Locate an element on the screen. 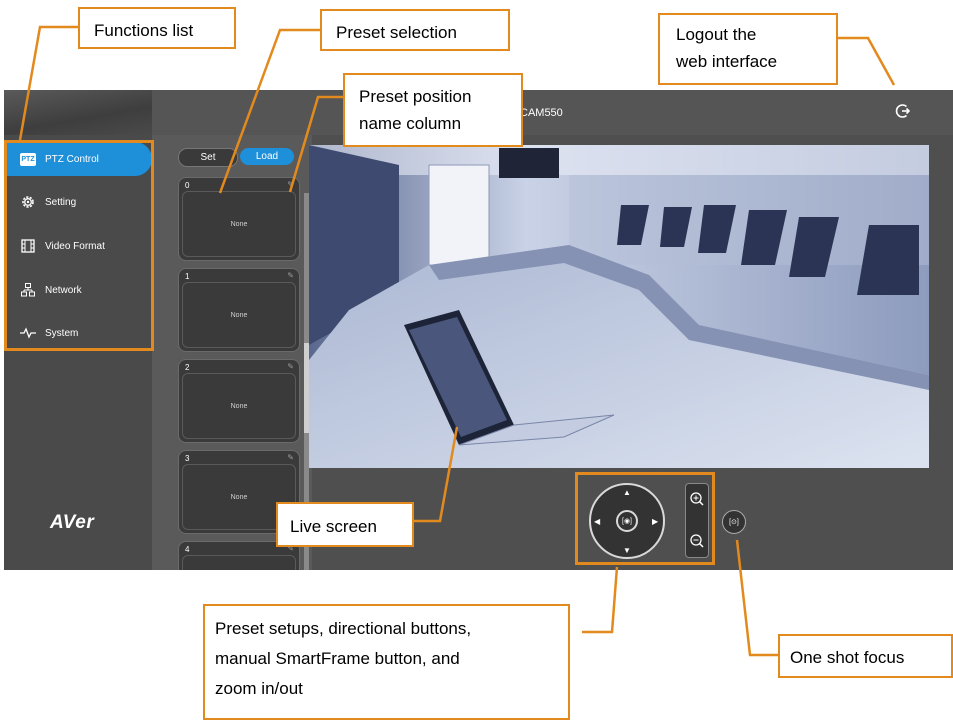 The width and height of the screenshot is (953, 720). callout-text: name column is located at coordinates (410, 124).